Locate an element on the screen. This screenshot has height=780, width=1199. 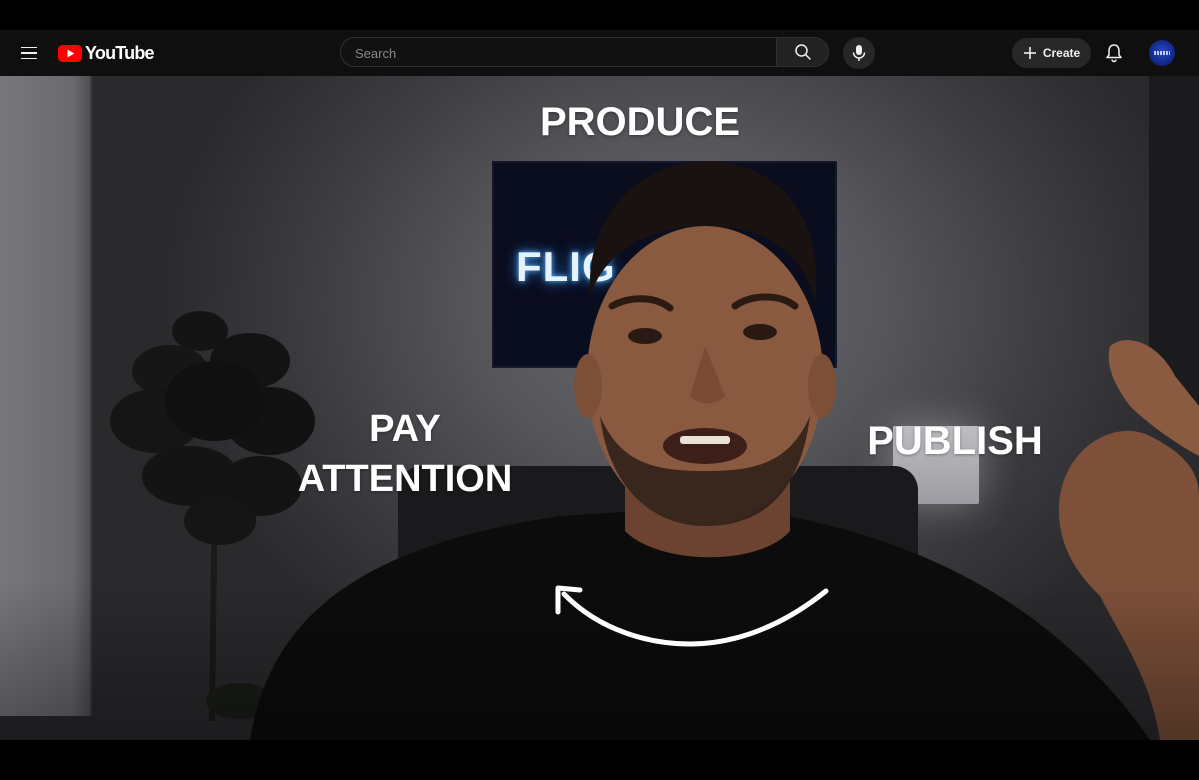
mic-icon is located at coordinates (859, 53).